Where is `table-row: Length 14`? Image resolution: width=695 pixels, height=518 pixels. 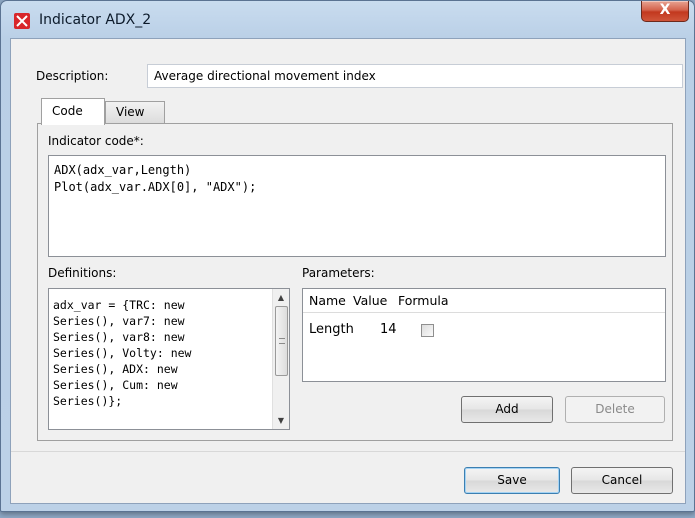
table-row: Length 14 is located at coordinates (484, 330).